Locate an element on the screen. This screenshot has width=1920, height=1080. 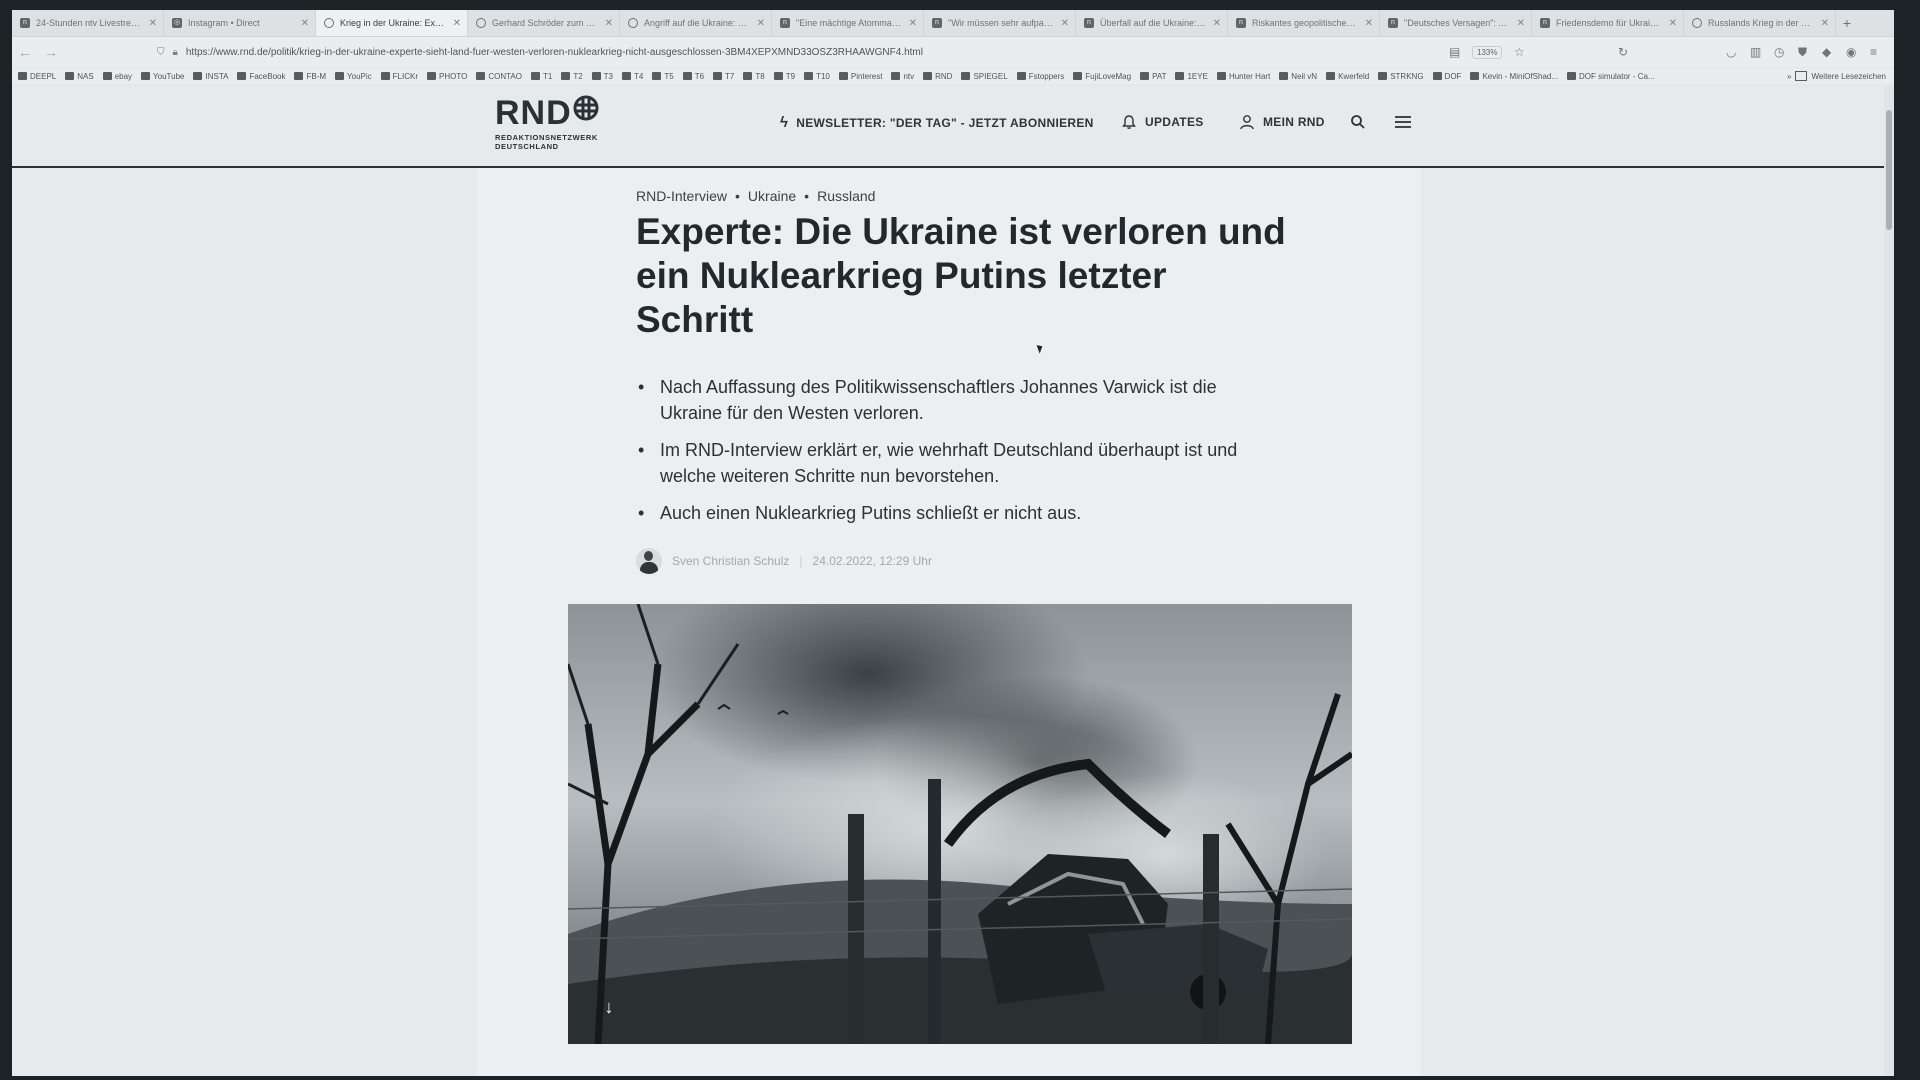
zoom-level-badge: 133% is located at coordinates (1487, 52).